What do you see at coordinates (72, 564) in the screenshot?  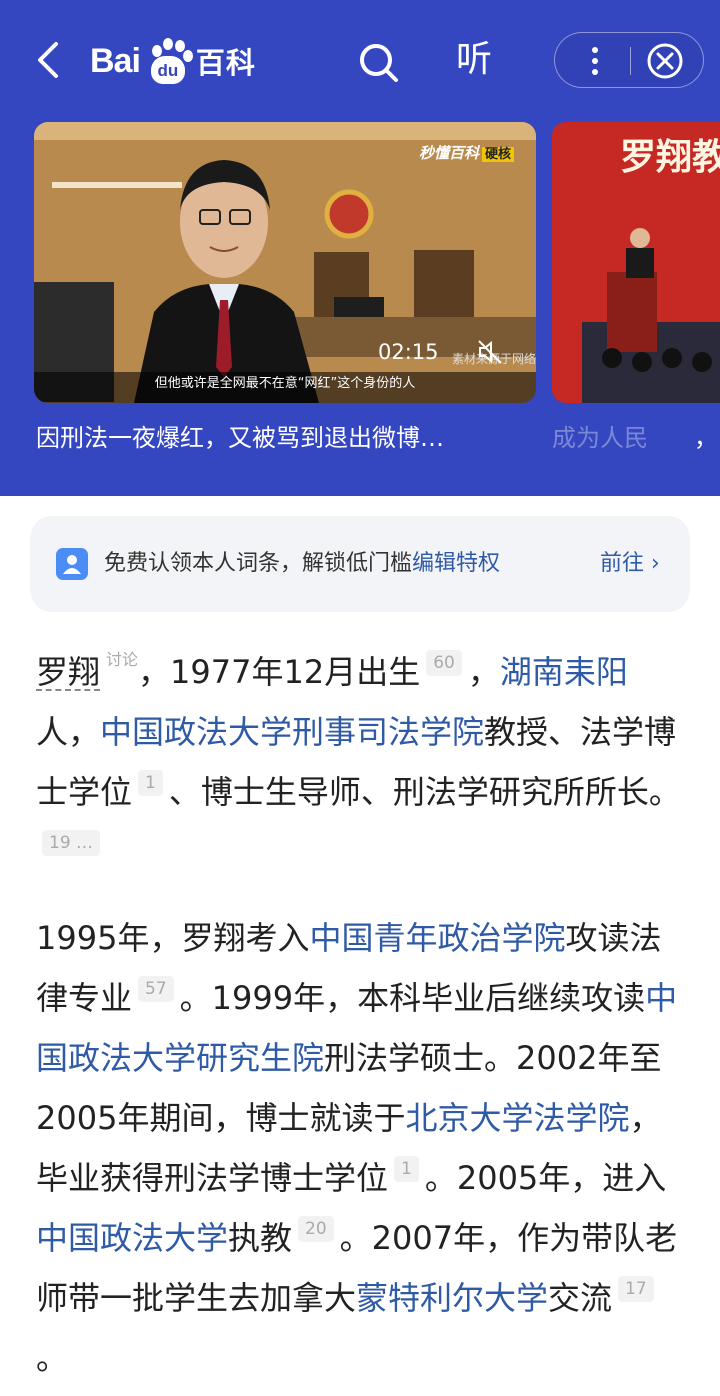 I see `person-badge-icon` at bounding box center [72, 564].